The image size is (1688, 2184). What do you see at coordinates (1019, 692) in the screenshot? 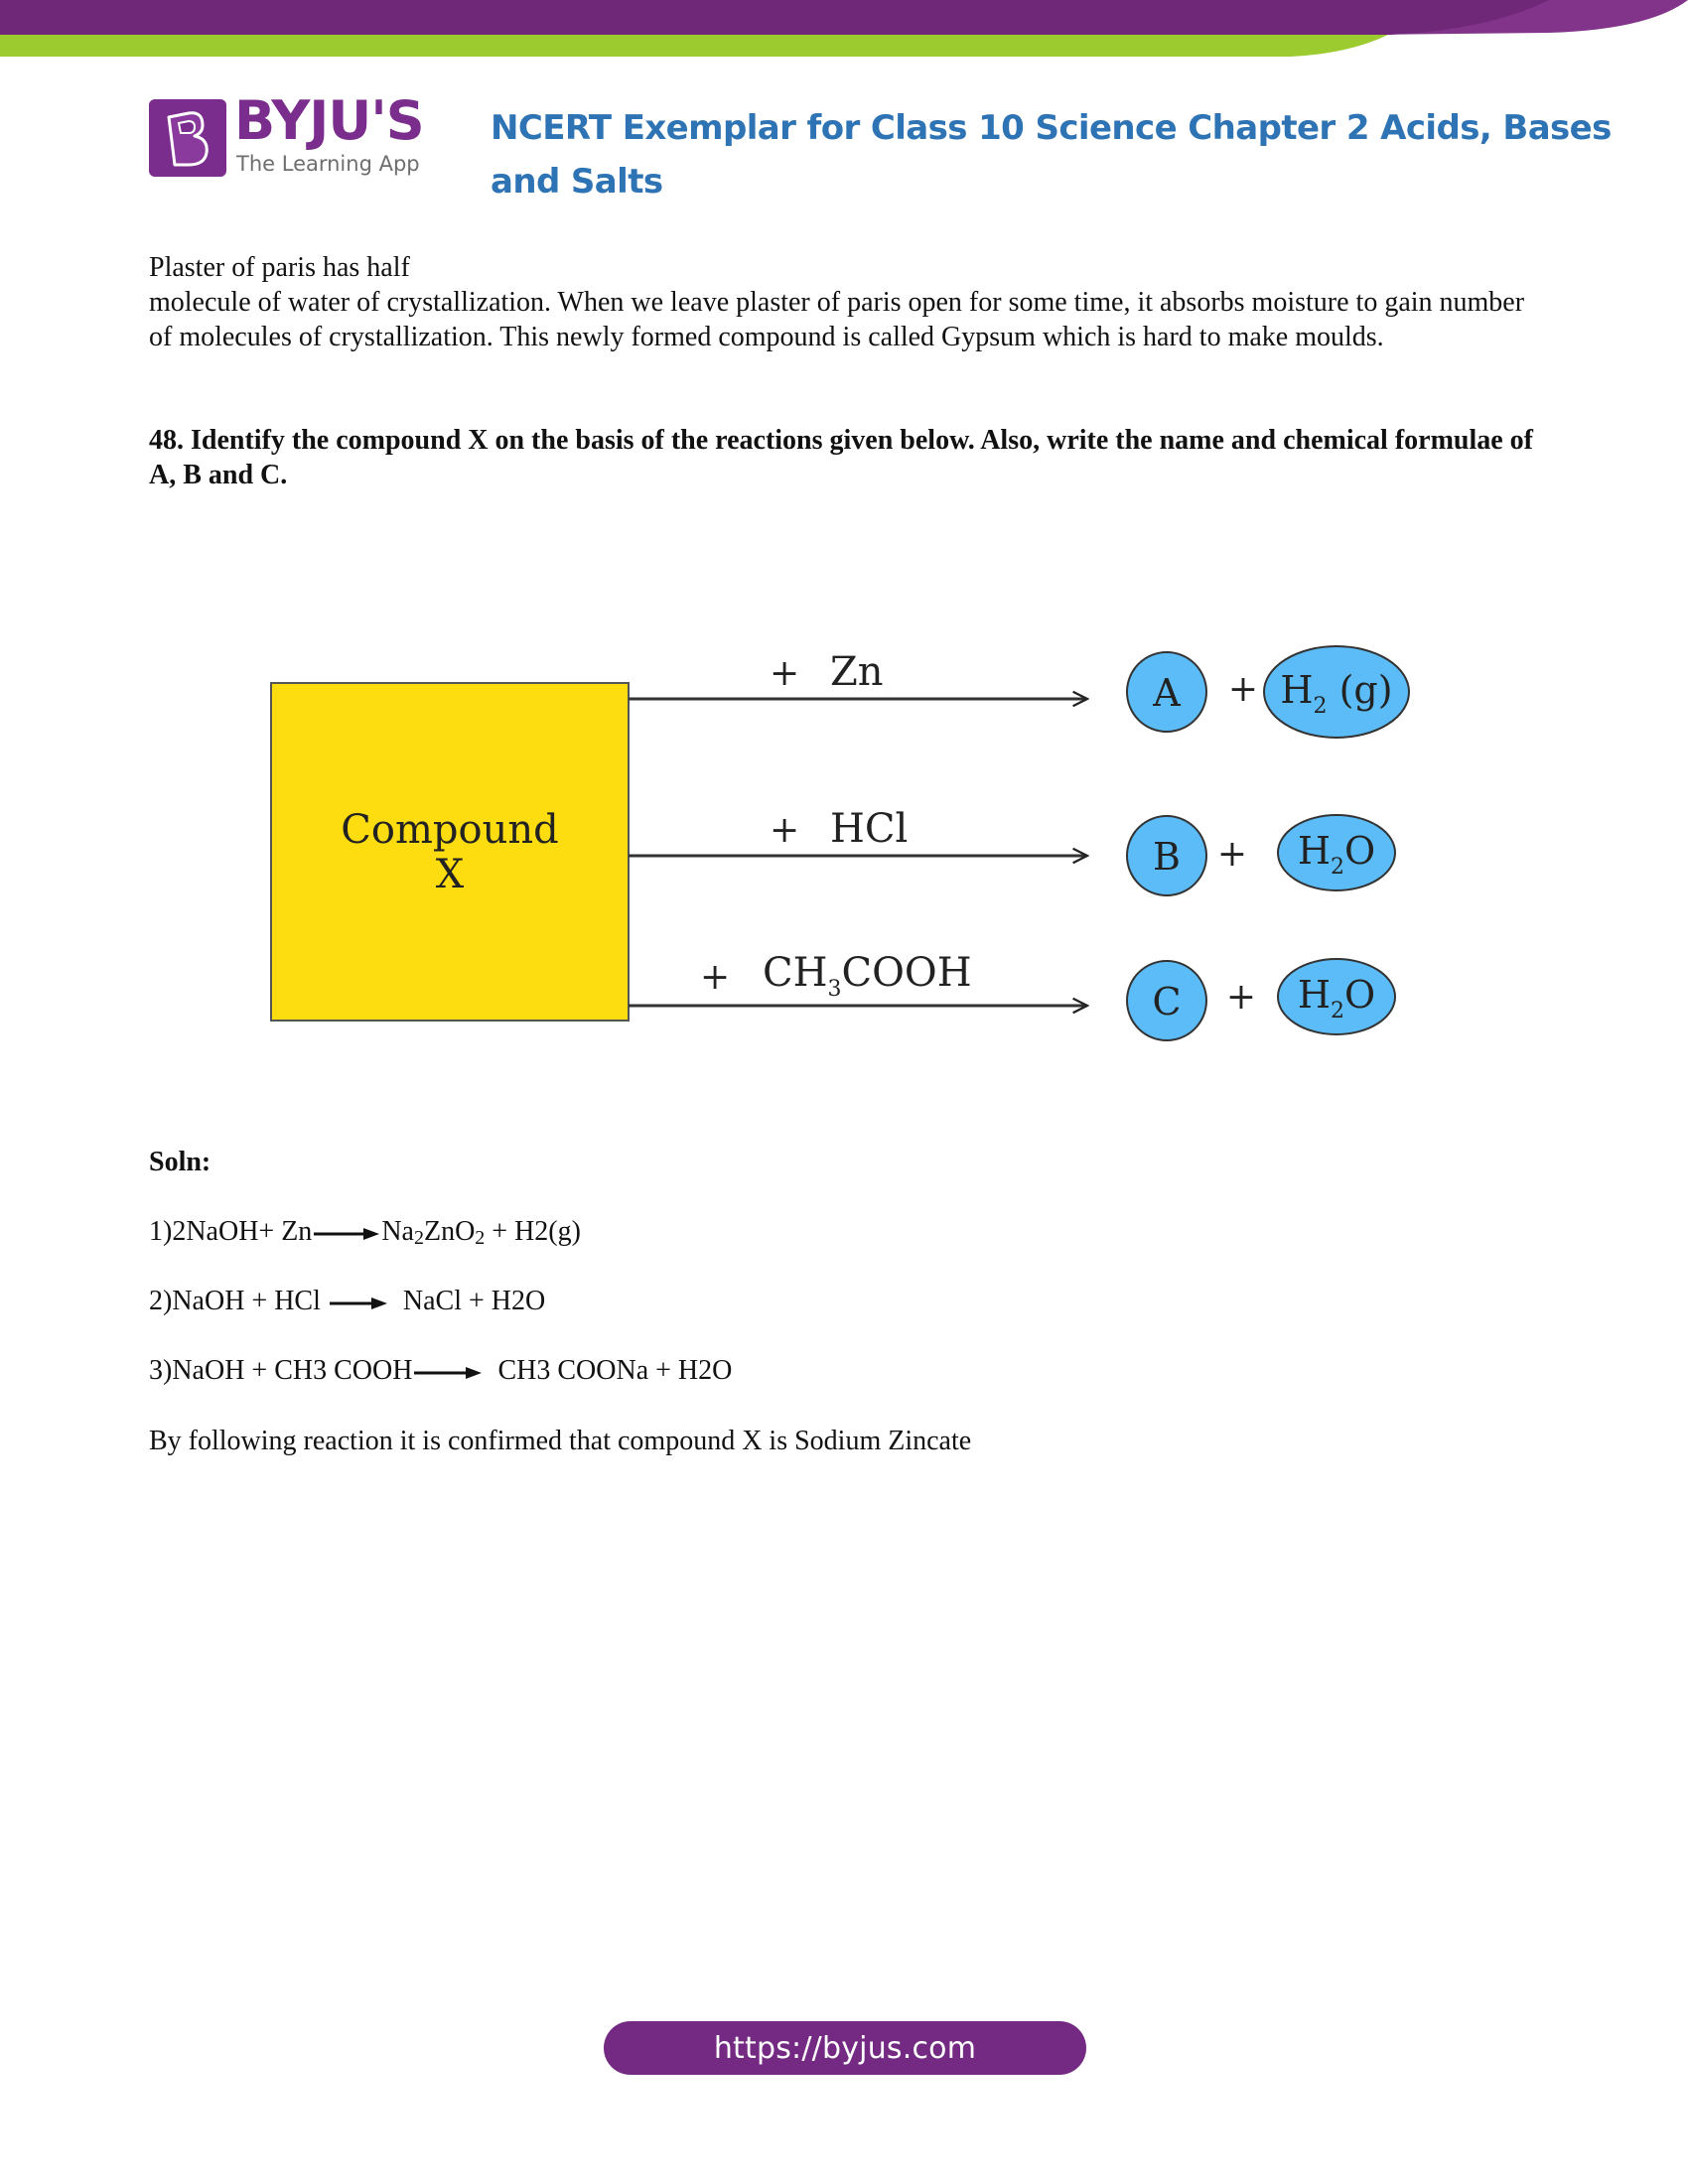
I see `reaction-zn: + Zn A + H2 (g)` at bounding box center [1019, 692].